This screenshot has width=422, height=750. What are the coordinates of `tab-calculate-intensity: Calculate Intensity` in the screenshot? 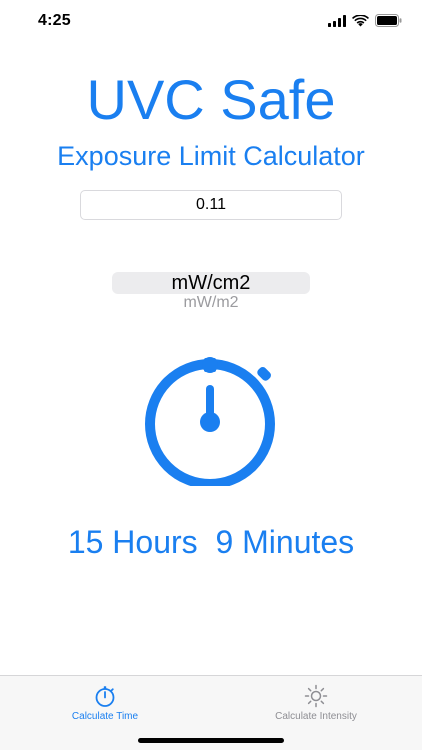 It's located at (316, 704).